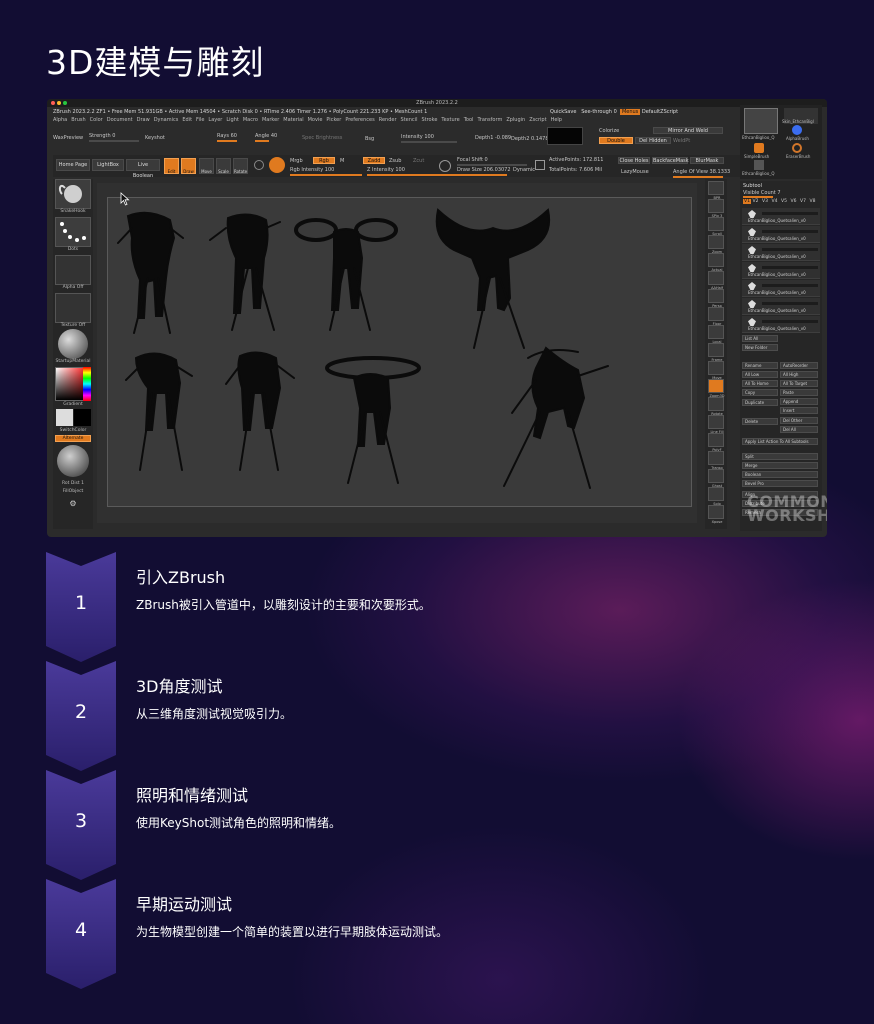  Describe the element at coordinates (73, 165) in the screenshot. I see `home-page-button: Home Page` at that location.